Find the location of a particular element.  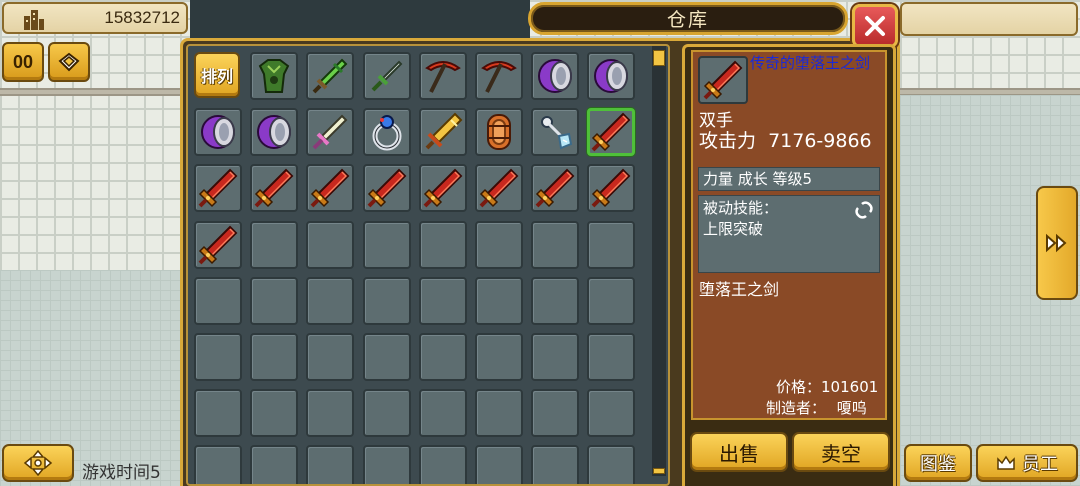

passive-skill-box: 被动技能： 上限突破 is located at coordinates (789, 234).